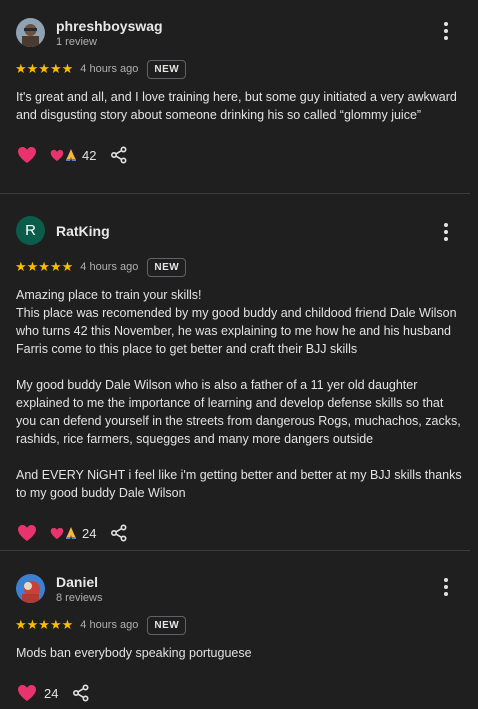 Image resolution: width=478 pixels, height=709 pixels. What do you see at coordinates (76, 42) in the screenshot?
I see `author-review-count: 1 review` at bounding box center [76, 42].